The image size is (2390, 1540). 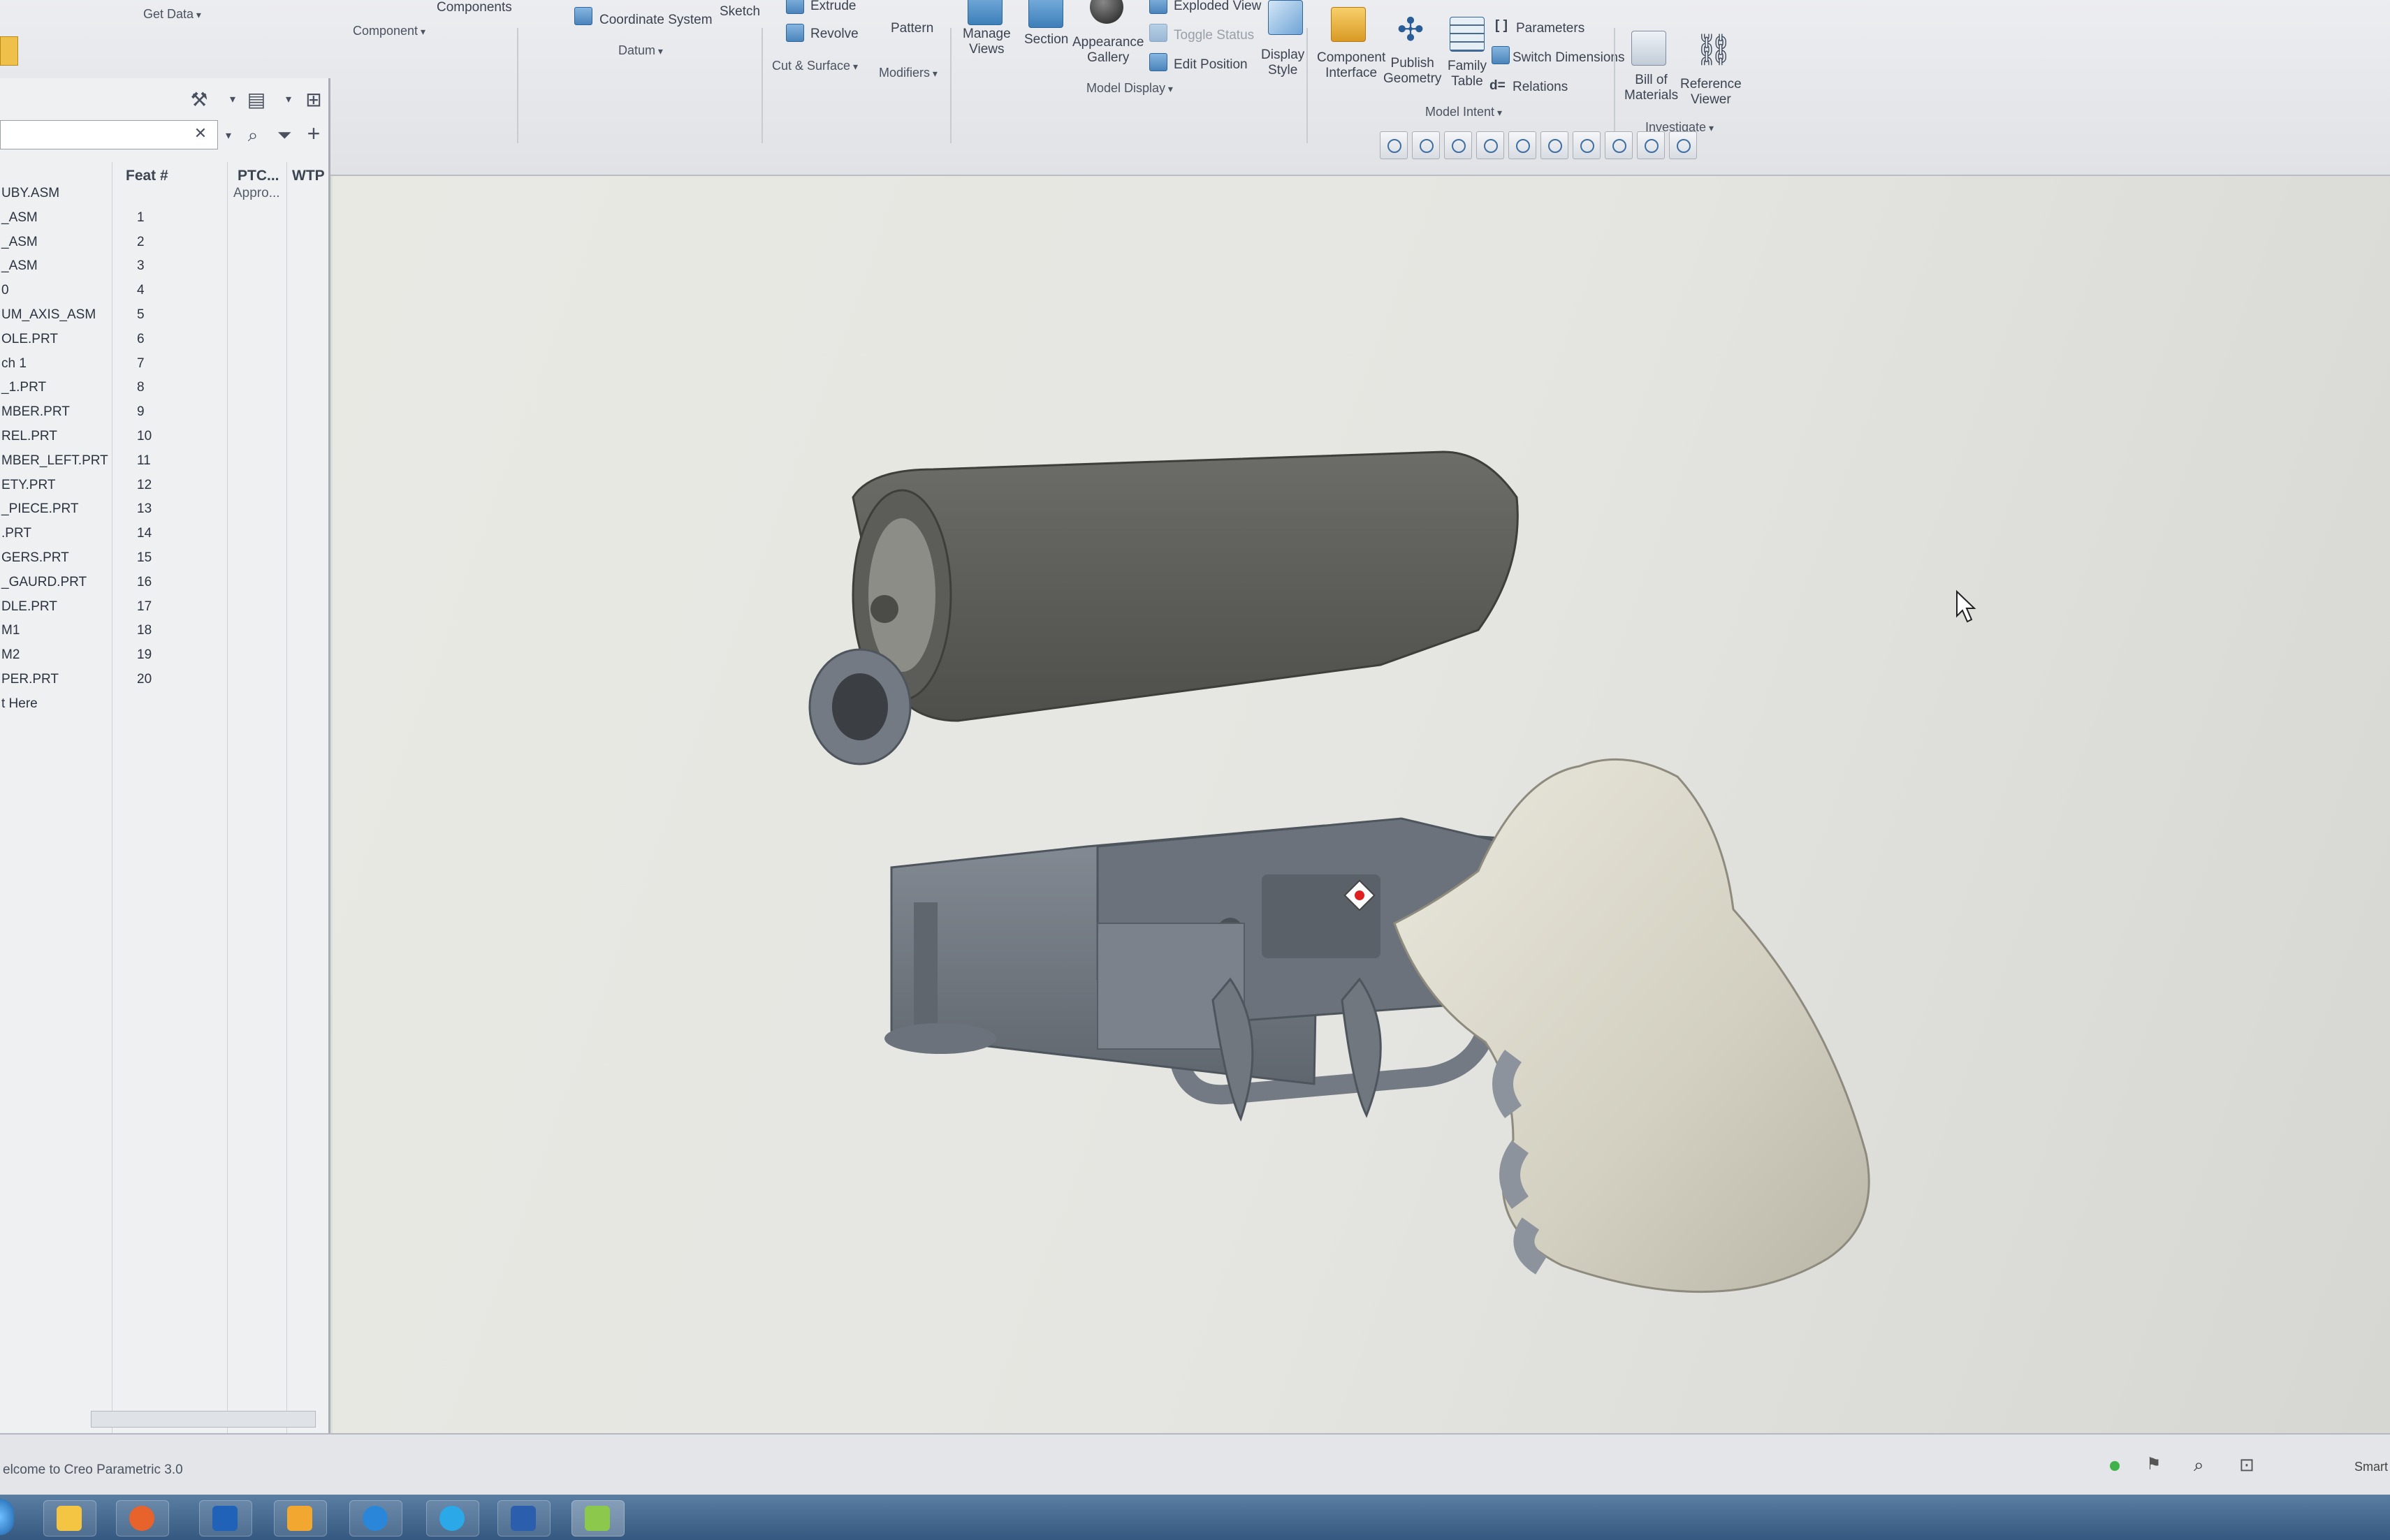 What do you see at coordinates (172, 14) in the screenshot?
I see `get-data-menu: Get Data` at bounding box center [172, 14].